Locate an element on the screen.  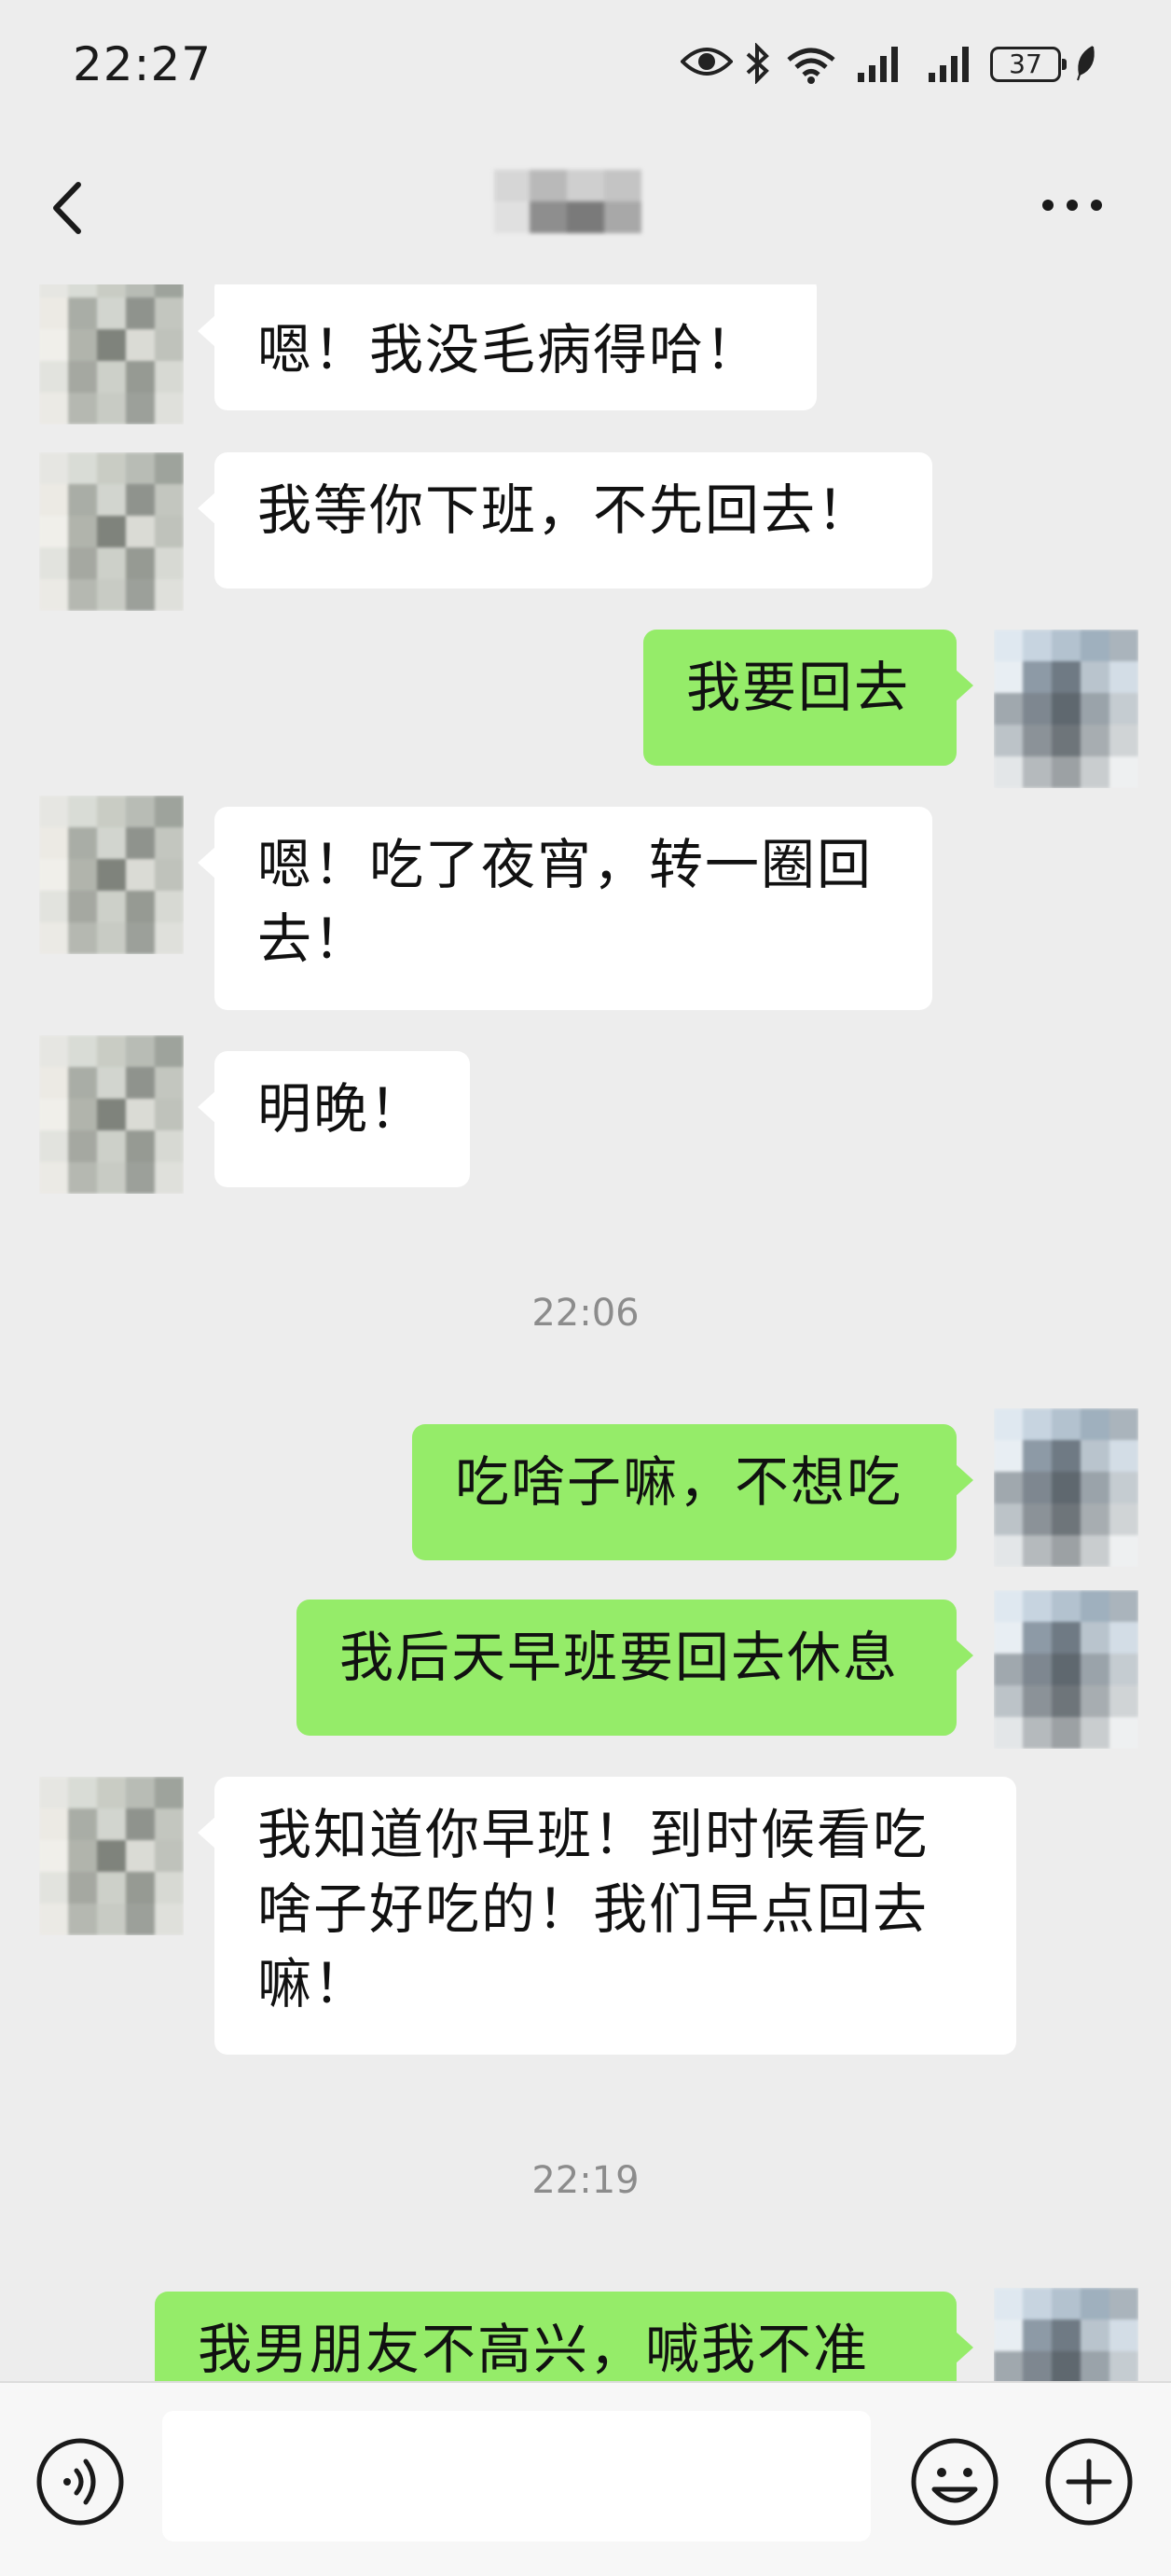
battery-icon: 37 is located at coordinates (1028, 64).